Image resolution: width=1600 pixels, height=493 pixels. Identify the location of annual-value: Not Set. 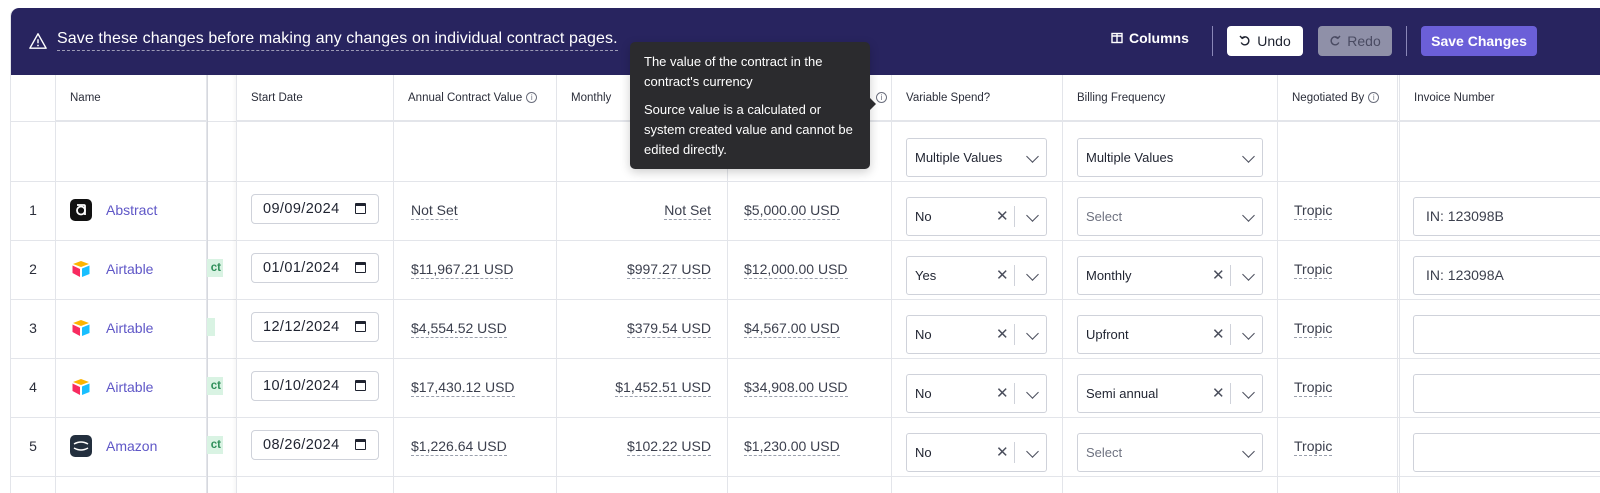
(434, 211).